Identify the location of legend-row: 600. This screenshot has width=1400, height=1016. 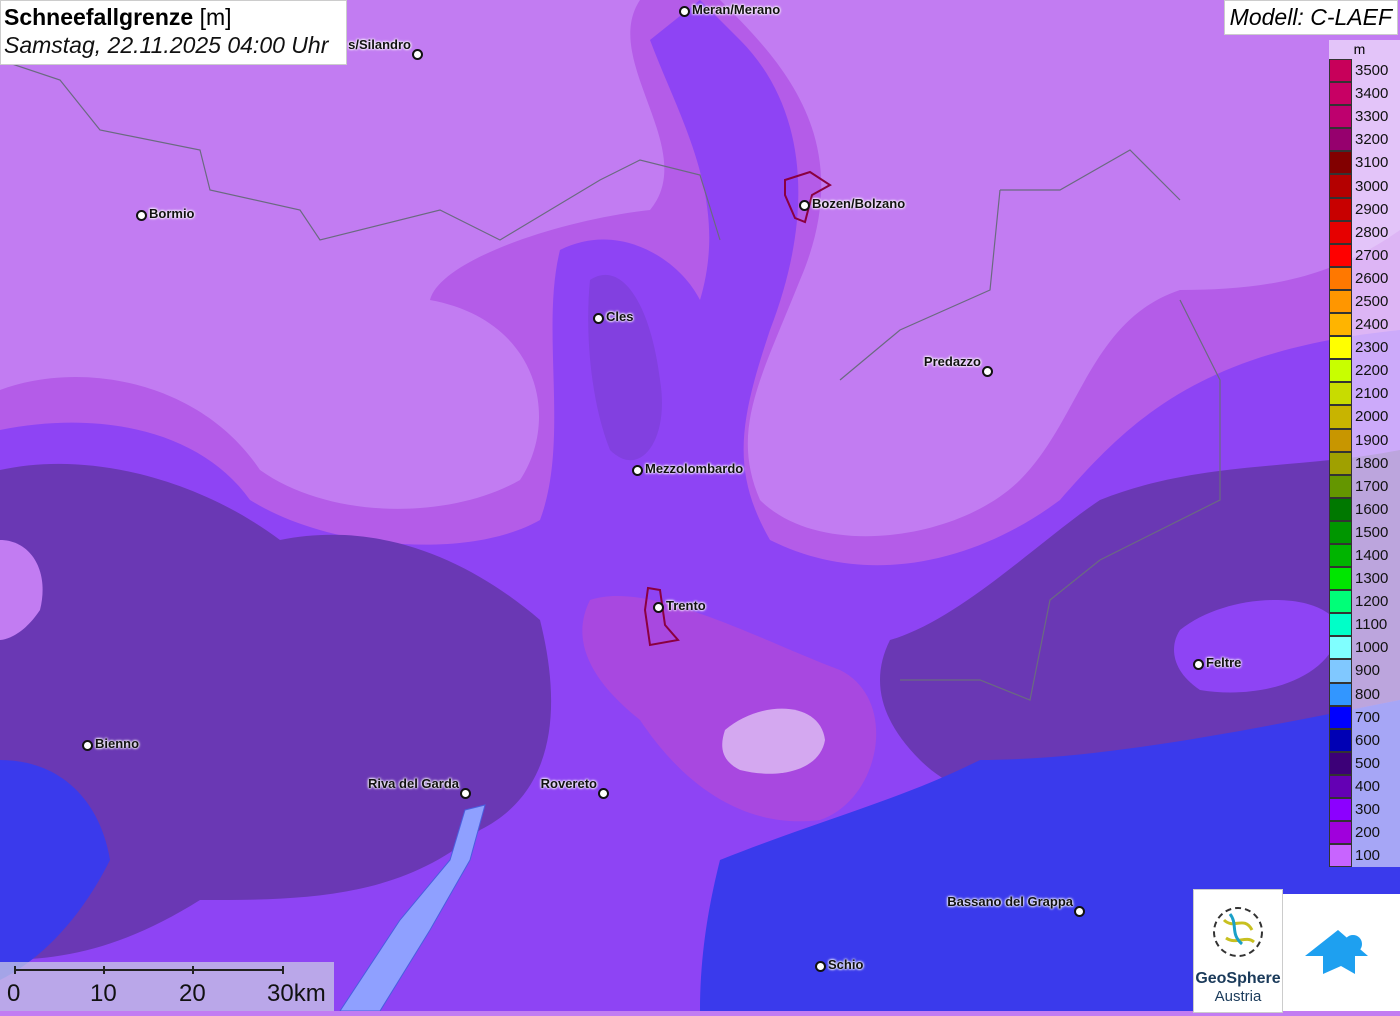
(1364, 740).